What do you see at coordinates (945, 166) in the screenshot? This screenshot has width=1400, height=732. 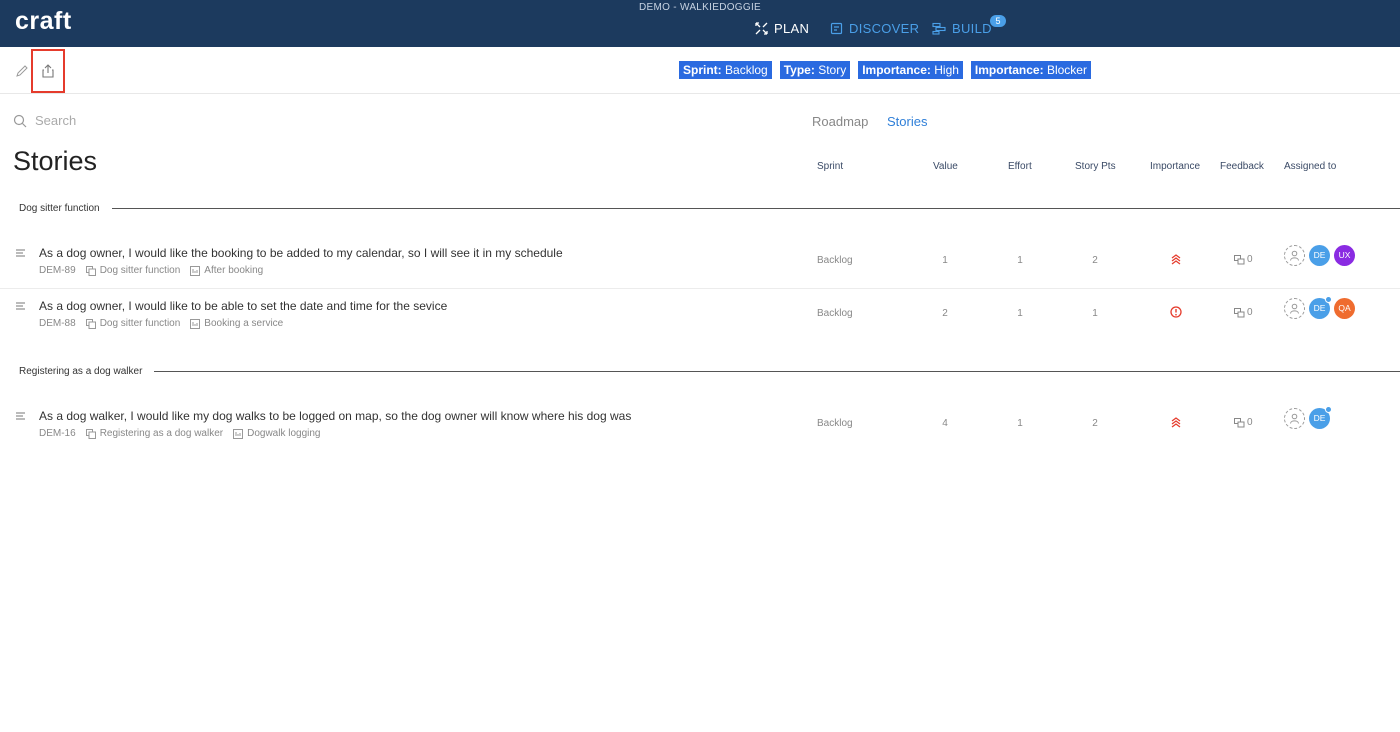 I see `column-header-value: Value` at bounding box center [945, 166].